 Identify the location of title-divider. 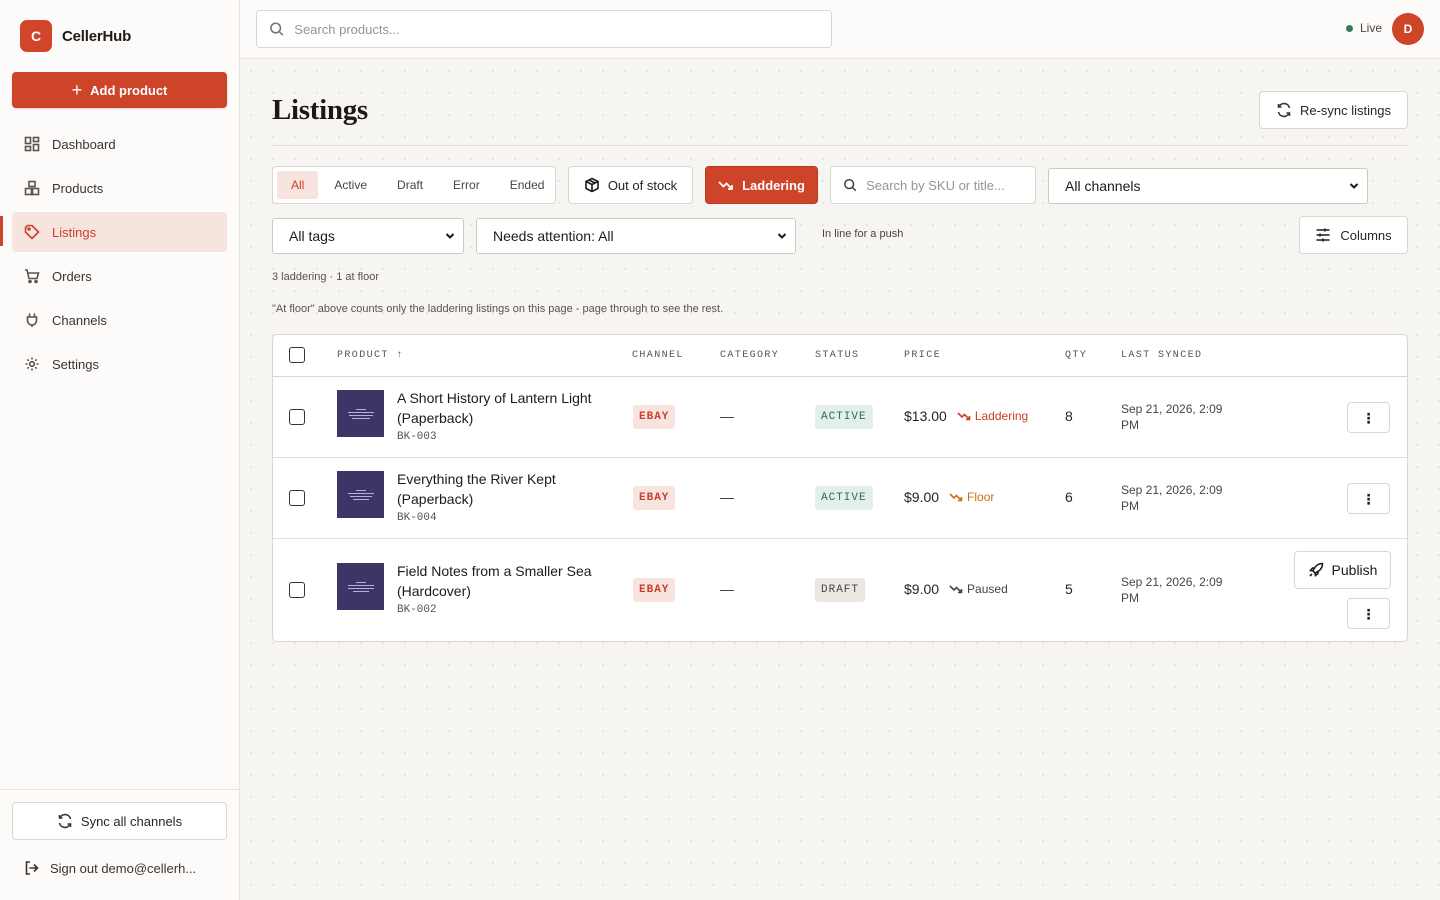
(840, 145).